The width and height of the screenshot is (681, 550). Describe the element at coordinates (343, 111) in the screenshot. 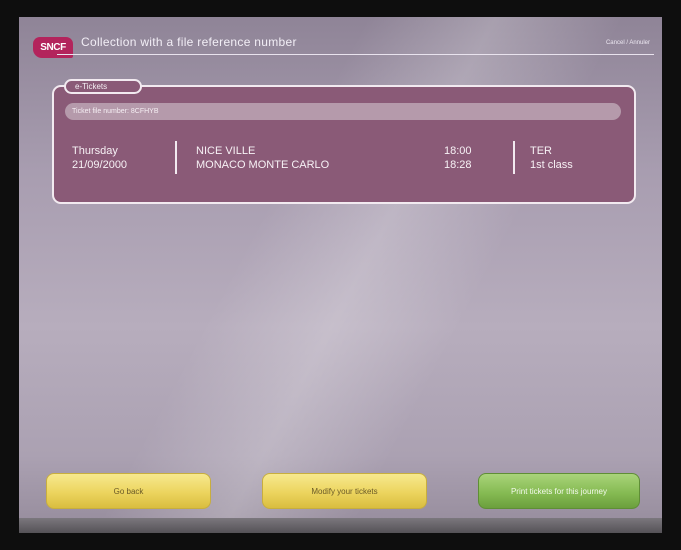

I see `ticket-reference-bar: Ticket file number: 8CFHYB` at that location.